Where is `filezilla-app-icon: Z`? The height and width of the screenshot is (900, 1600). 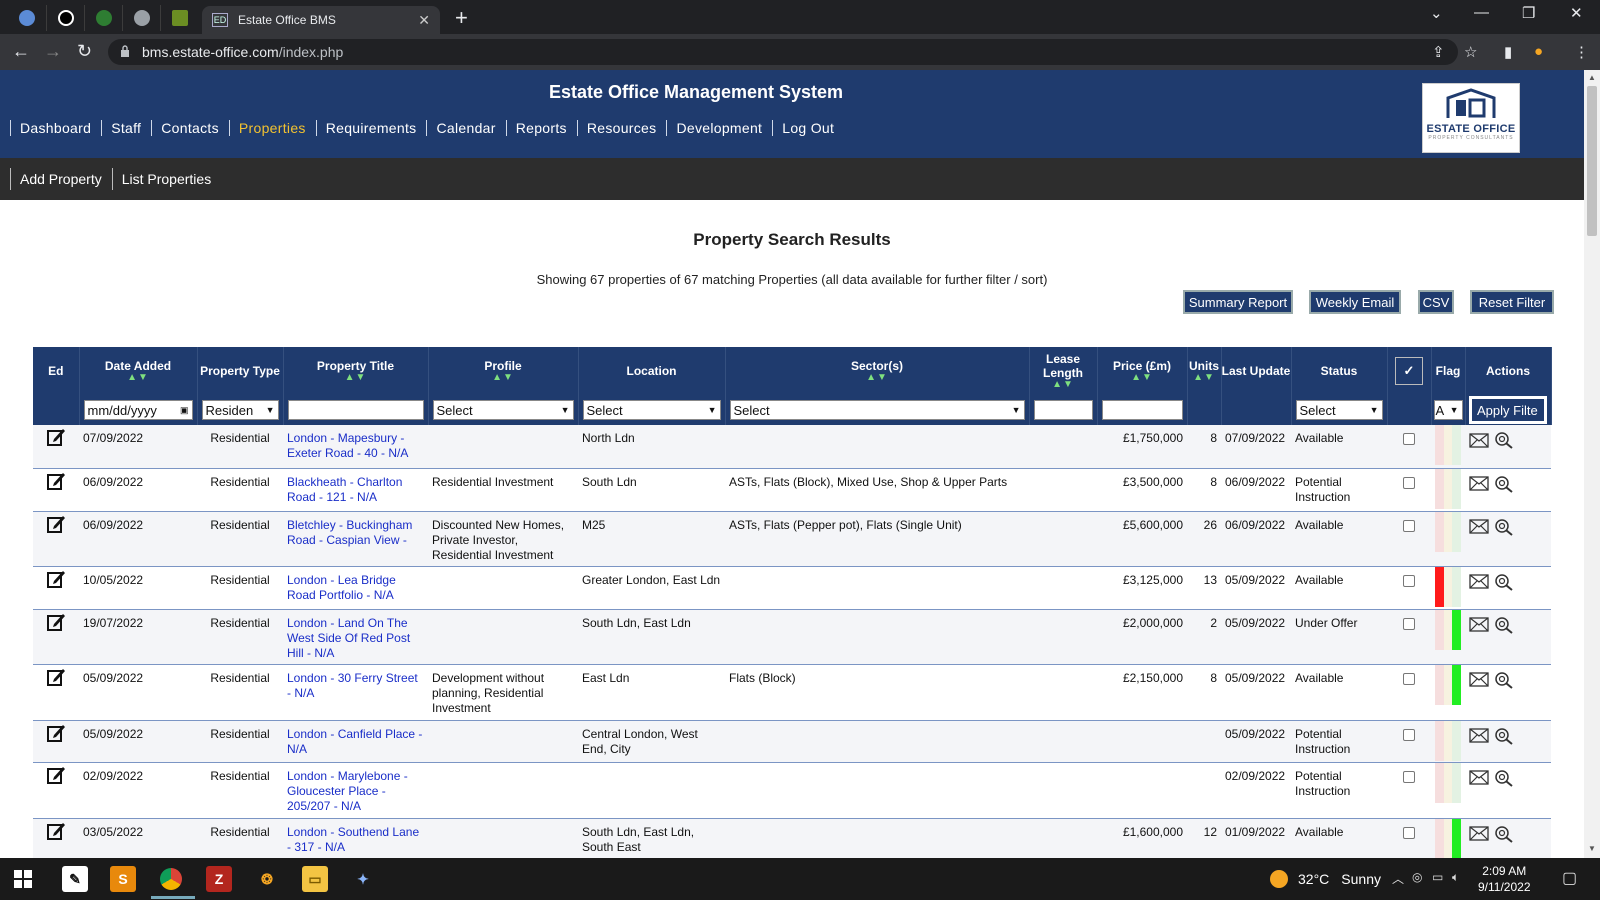 filezilla-app-icon: Z is located at coordinates (219, 879).